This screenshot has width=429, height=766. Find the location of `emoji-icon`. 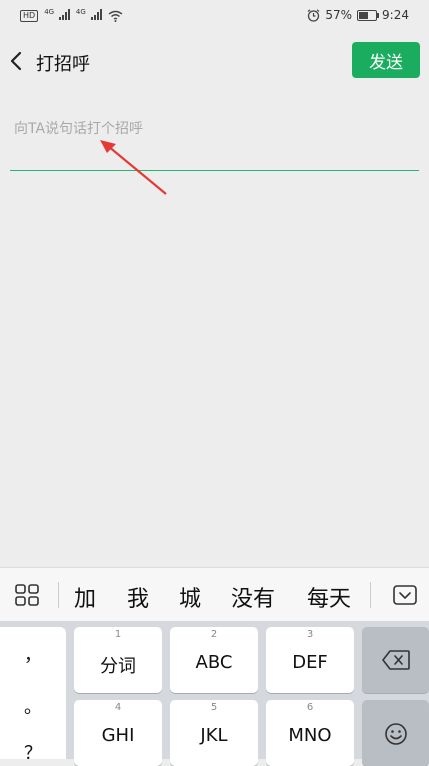

emoji-icon is located at coordinates (395, 734).